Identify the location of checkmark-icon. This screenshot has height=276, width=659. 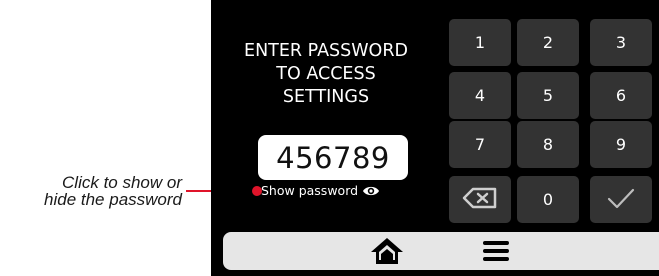
(621, 200).